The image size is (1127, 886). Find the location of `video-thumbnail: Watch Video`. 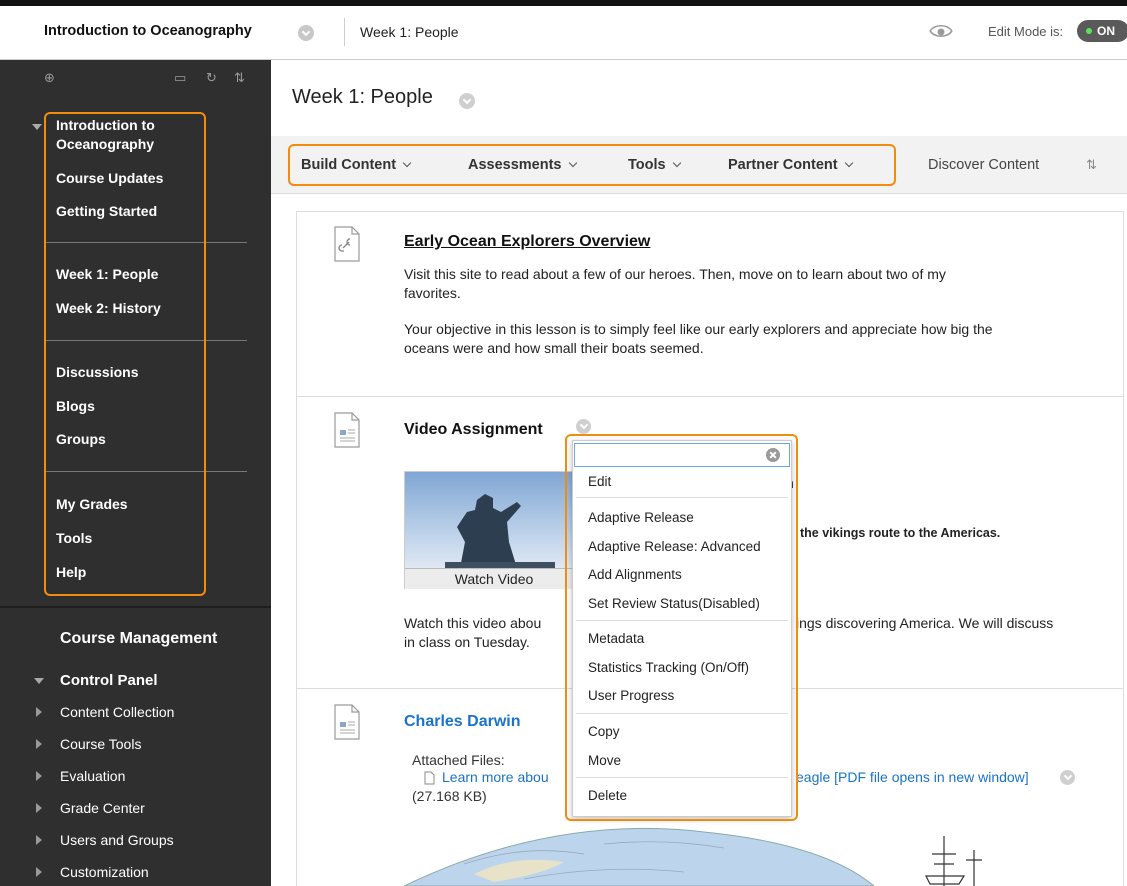

video-thumbnail: Watch Video is located at coordinates (494, 530).